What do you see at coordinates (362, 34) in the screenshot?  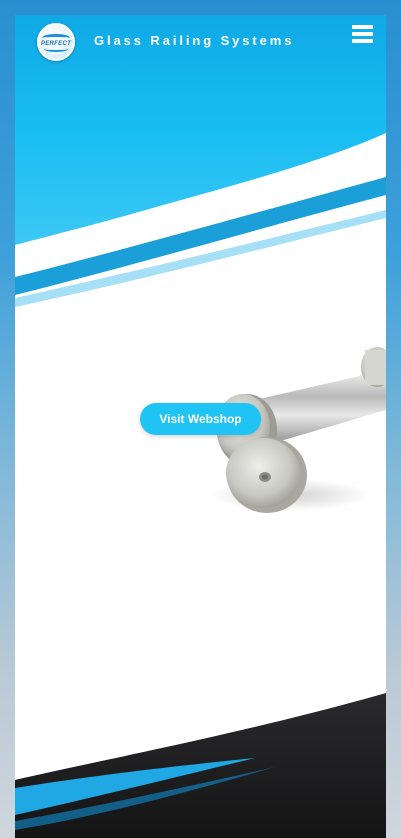 I see `hamburger-menu-icon` at bounding box center [362, 34].